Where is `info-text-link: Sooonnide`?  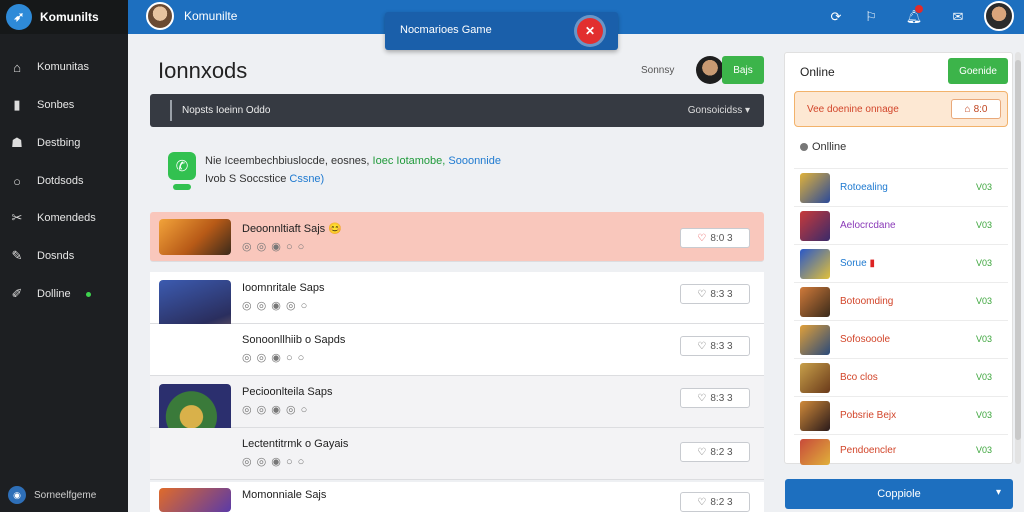 info-text-link: Sooonnide is located at coordinates (474, 161).